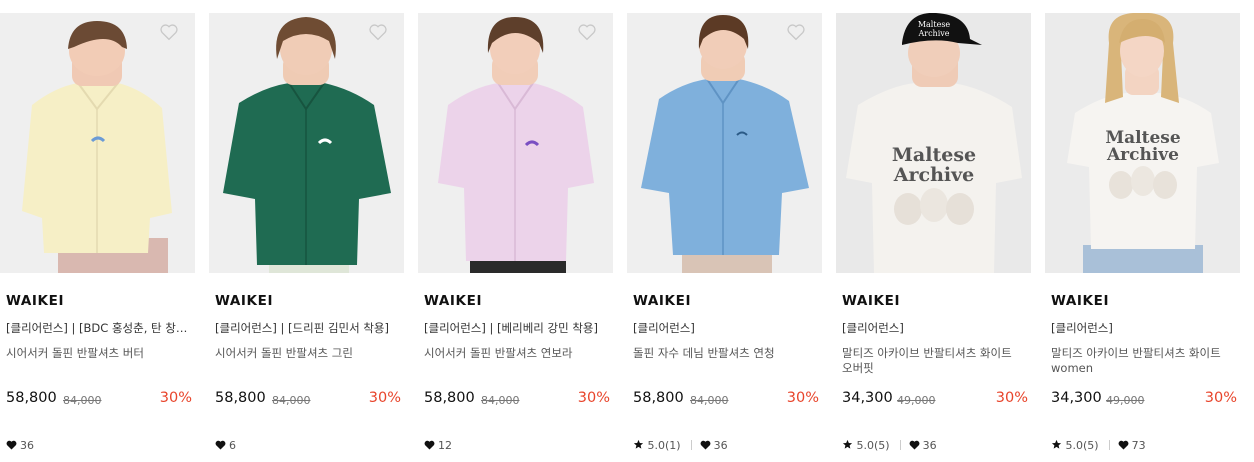 This screenshot has height=462, width=1254. I want to click on product-tag: [클리어런스] | [베리베리 강민 착용], so click(511, 328).